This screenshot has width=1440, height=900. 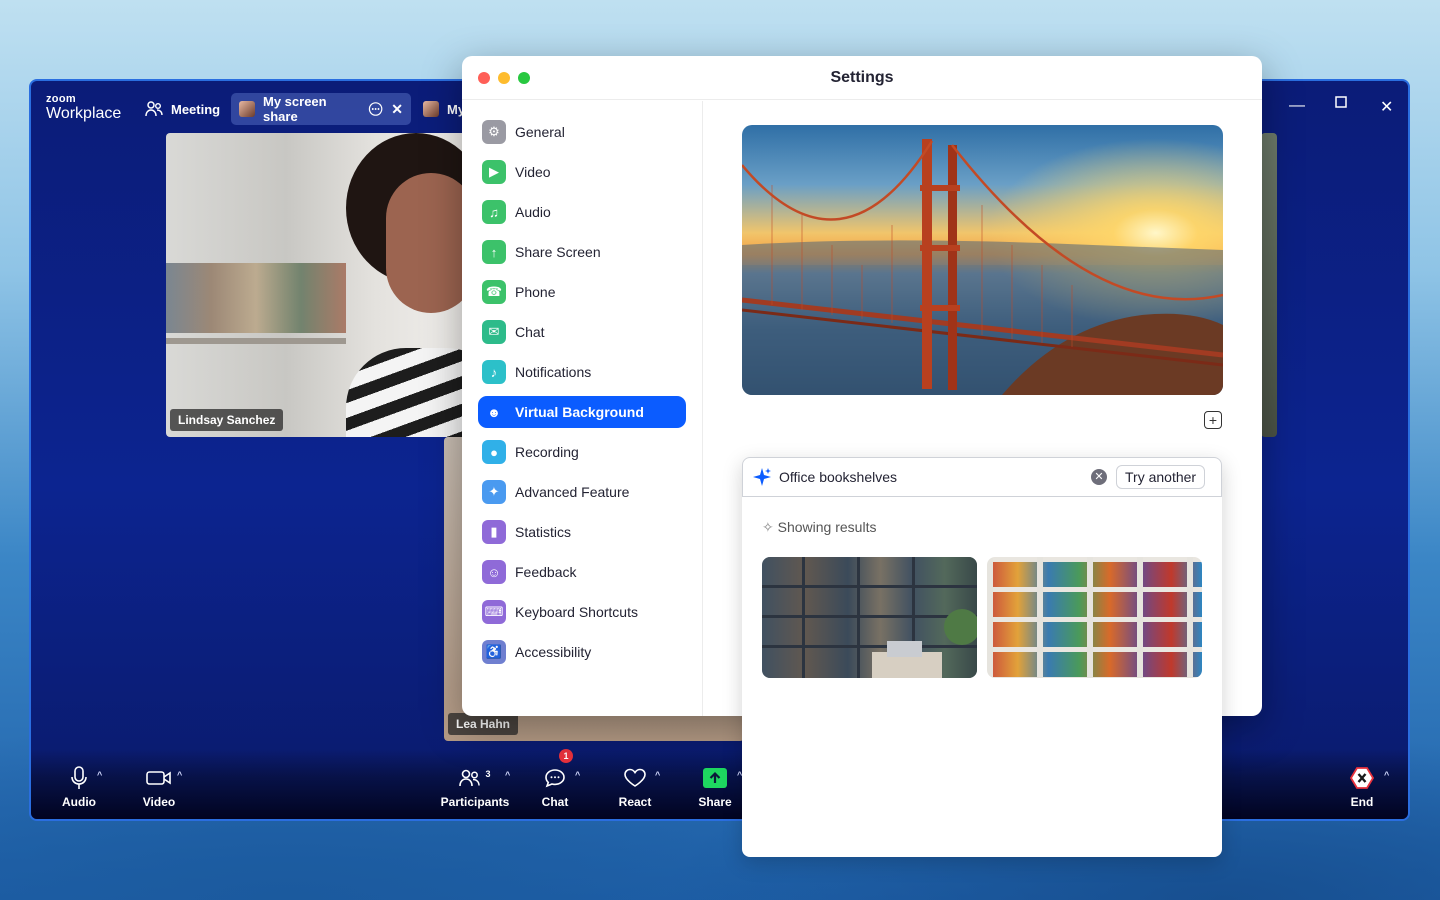 I want to click on sidebar-item-label: Chat, so click(x=530, y=332).